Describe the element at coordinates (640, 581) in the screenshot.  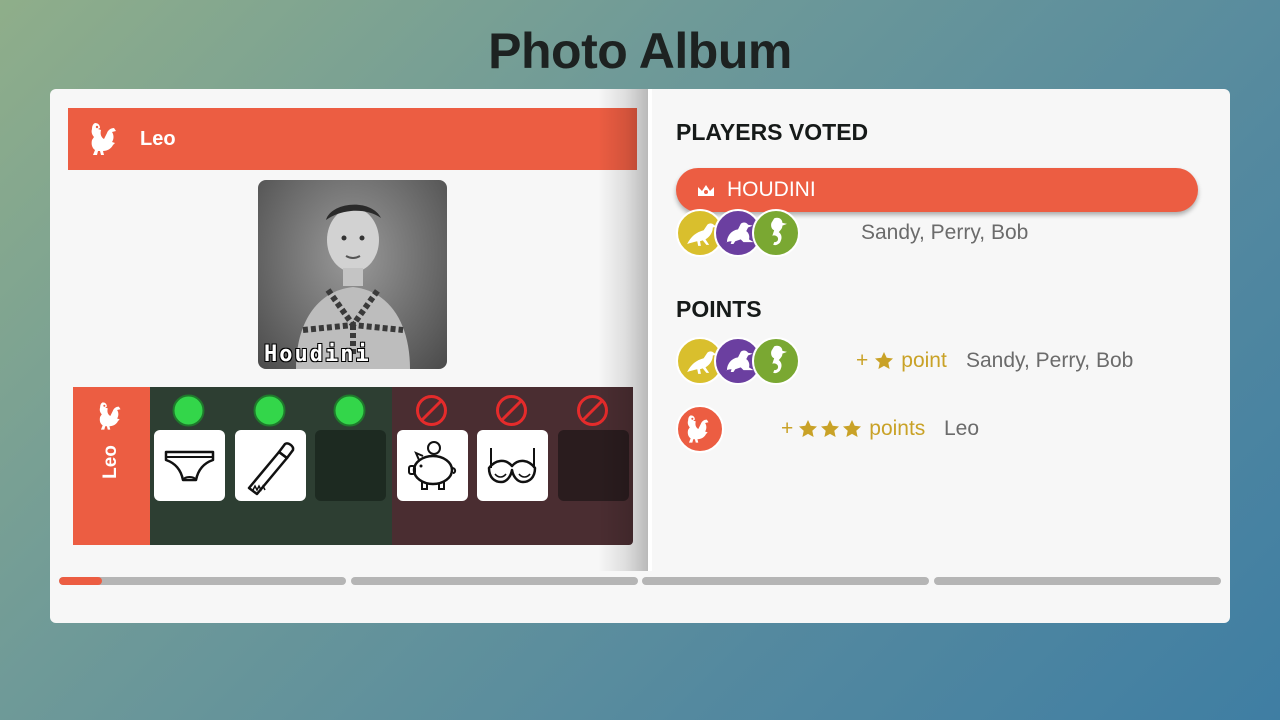
I see `album-progress-bar` at that location.